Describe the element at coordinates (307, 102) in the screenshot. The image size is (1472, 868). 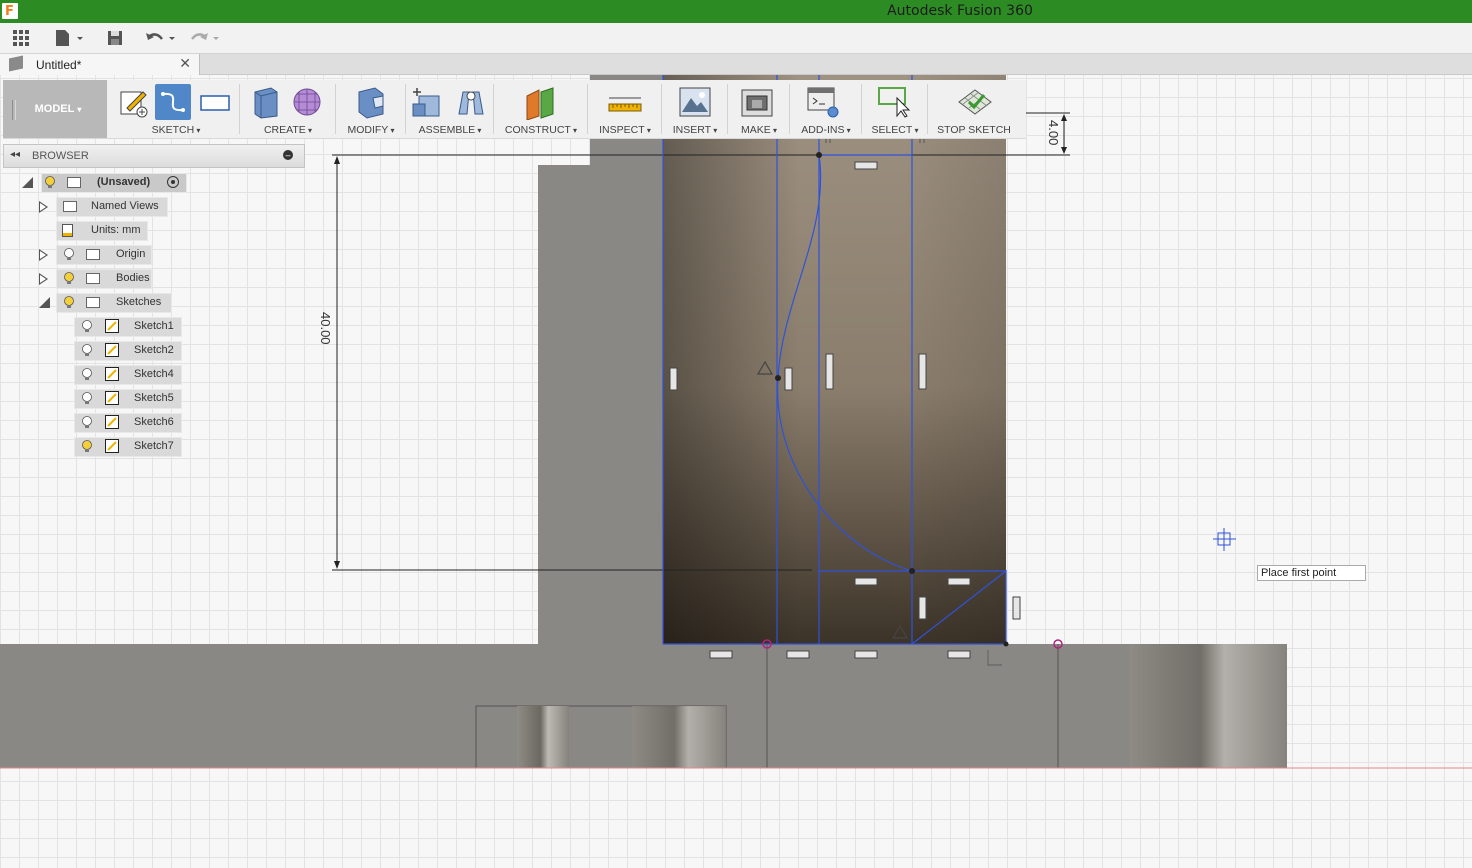
I see `form-icon` at that location.